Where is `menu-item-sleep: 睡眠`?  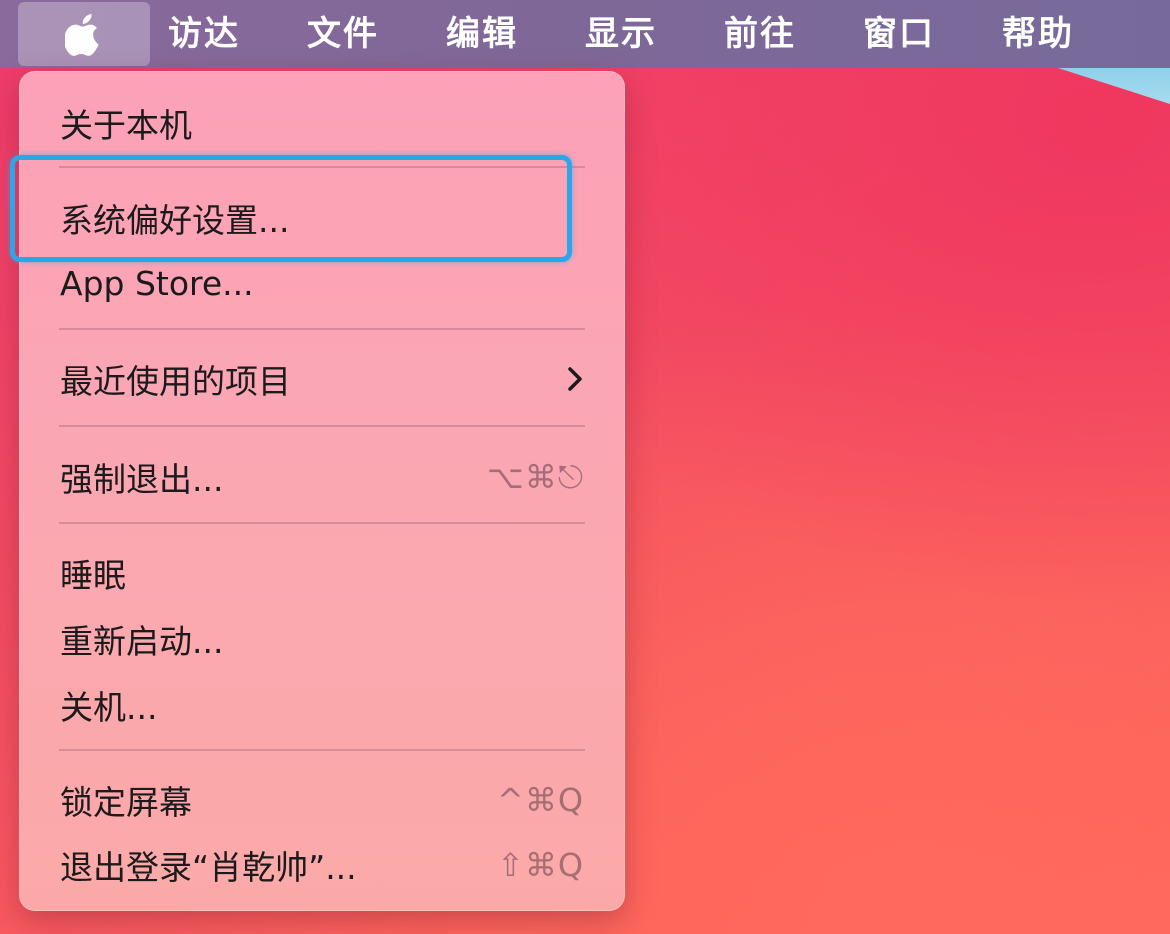
menu-item-sleep: 睡眠 is located at coordinates (322, 573).